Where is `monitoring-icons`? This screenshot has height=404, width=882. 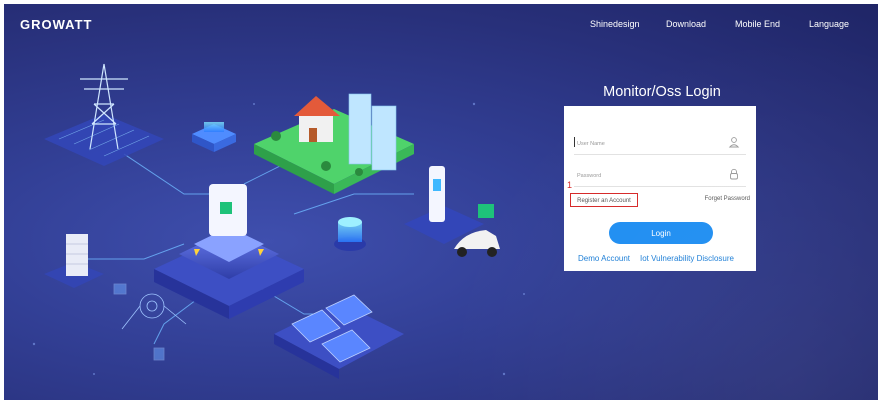 monitoring-icons is located at coordinates (150, 322).